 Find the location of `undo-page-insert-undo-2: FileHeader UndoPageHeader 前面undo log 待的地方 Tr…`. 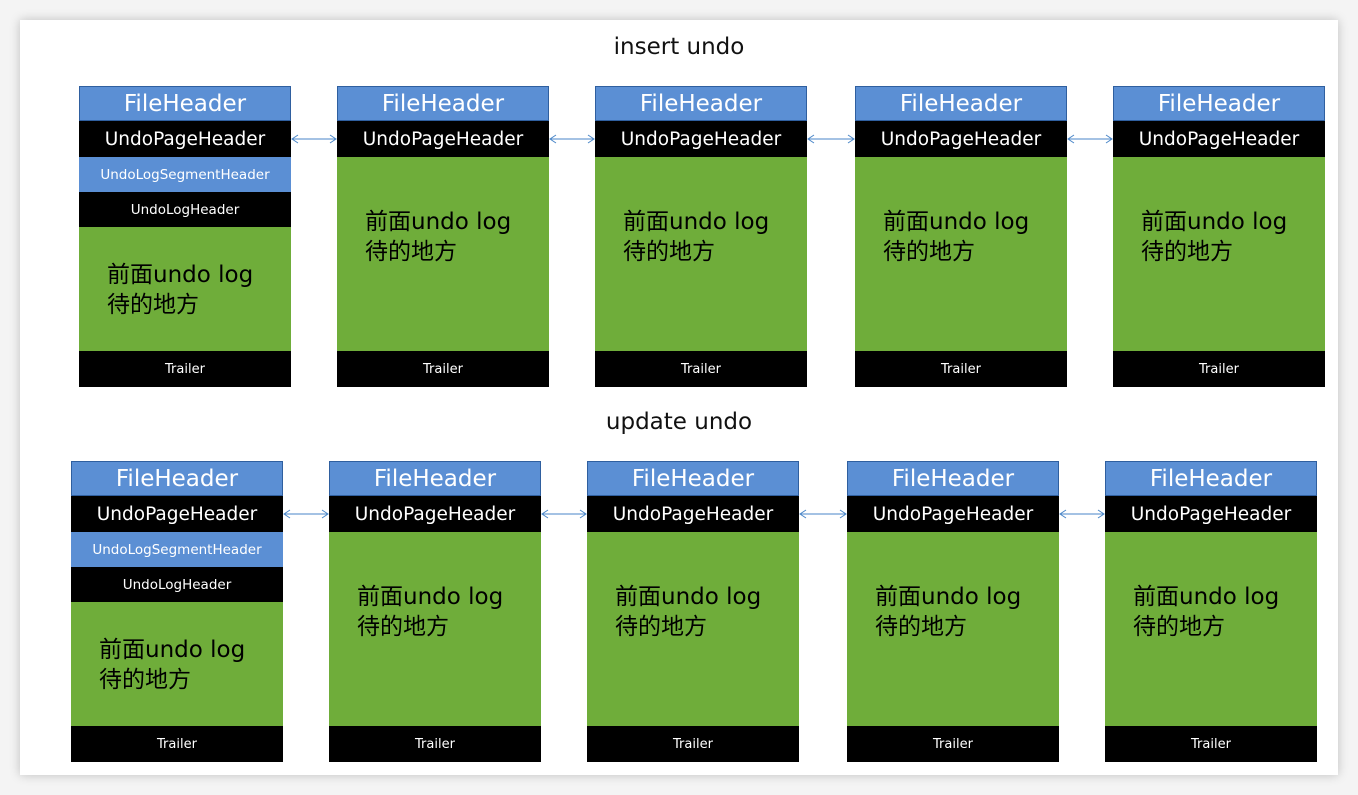

undo-page-insert-undo-2: FileHeader UndoPageHeader 前面undo log 待的地方 Tr… is located at coordinates (443, 236).